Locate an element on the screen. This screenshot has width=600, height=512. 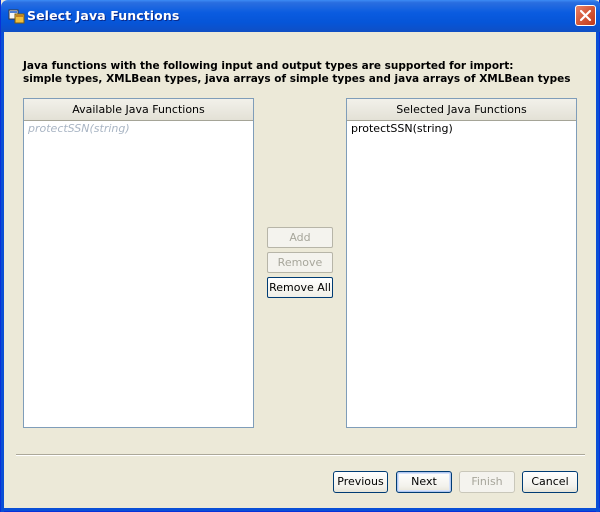
title-bar: Select Java Functions is located at coordinates (300, 16).